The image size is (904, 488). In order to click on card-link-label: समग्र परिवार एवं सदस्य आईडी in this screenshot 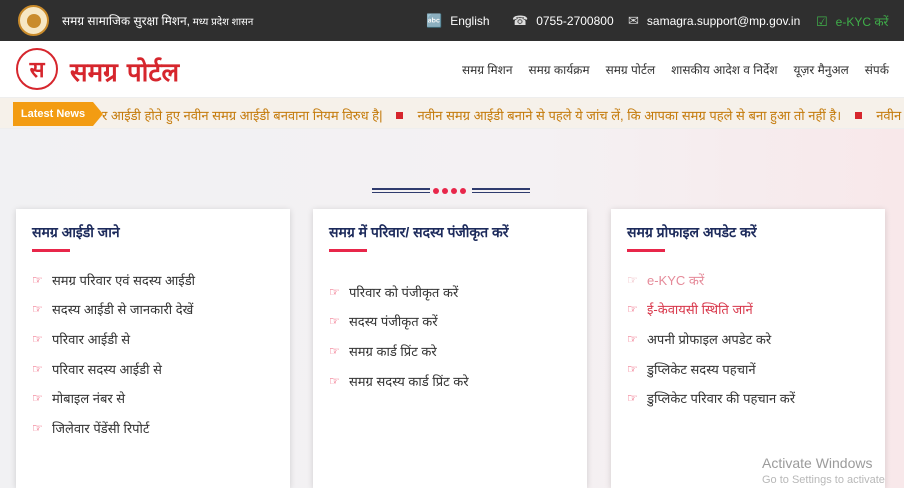, I will do `click(124, 280)`.